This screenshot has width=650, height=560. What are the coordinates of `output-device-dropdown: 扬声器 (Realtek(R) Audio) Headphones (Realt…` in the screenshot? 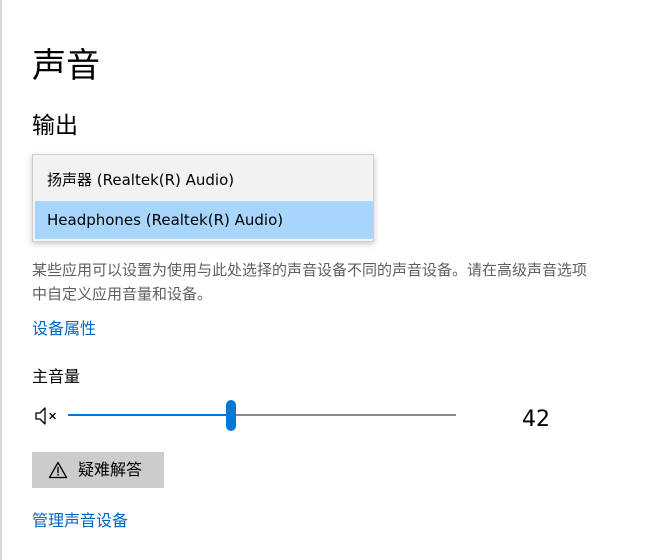 It's located at (203, 198).